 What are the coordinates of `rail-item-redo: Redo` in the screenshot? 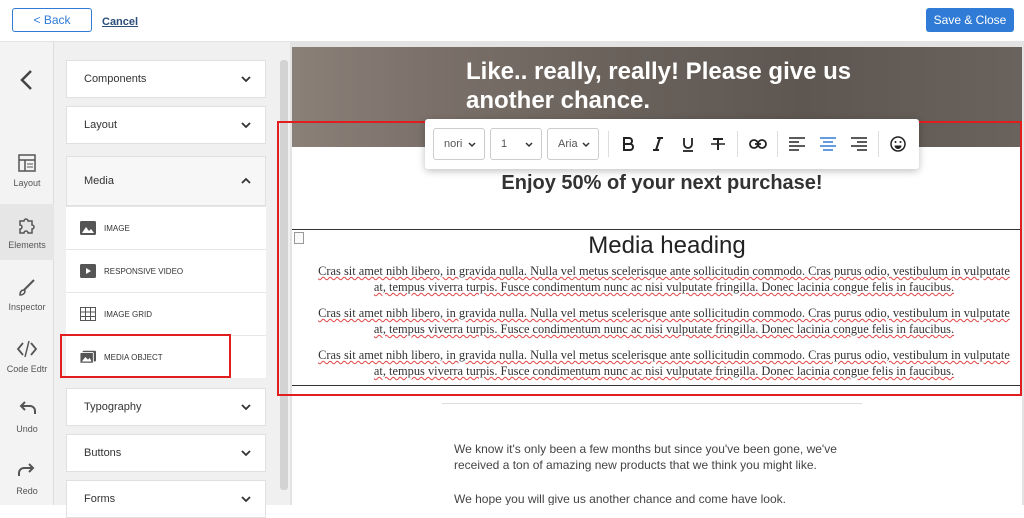 It's located at (27, 478).